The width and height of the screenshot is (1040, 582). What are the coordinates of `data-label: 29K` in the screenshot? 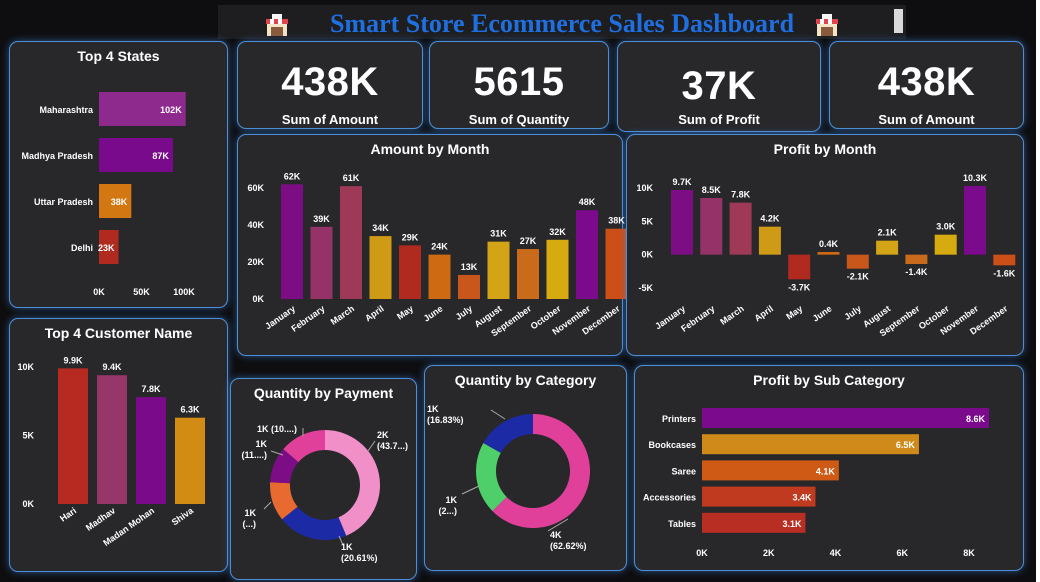 It's located at (410, 237).